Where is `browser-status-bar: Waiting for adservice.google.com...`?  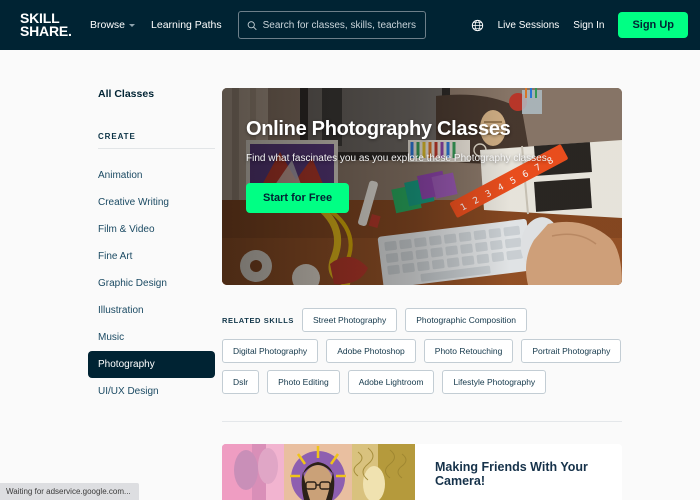
browser-status-bar: Waiting for adservice.google.com... is located at coordinates (69, 491).